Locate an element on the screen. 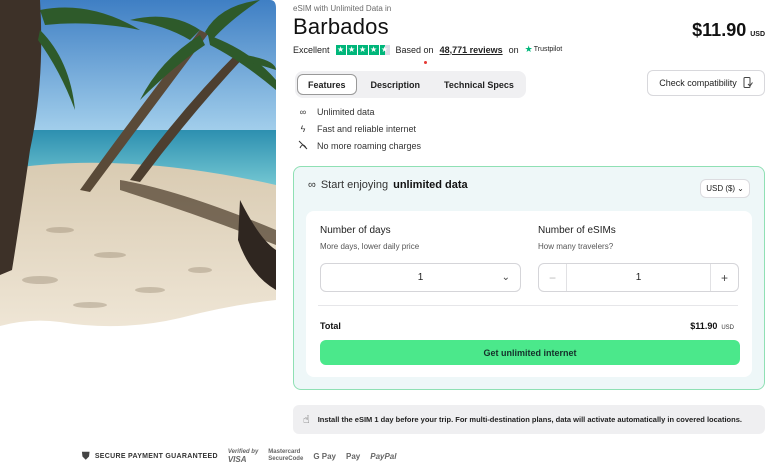 The width and height of the screenshot is (768, 468). days-value: 1 is located at coordinates (420, 277).